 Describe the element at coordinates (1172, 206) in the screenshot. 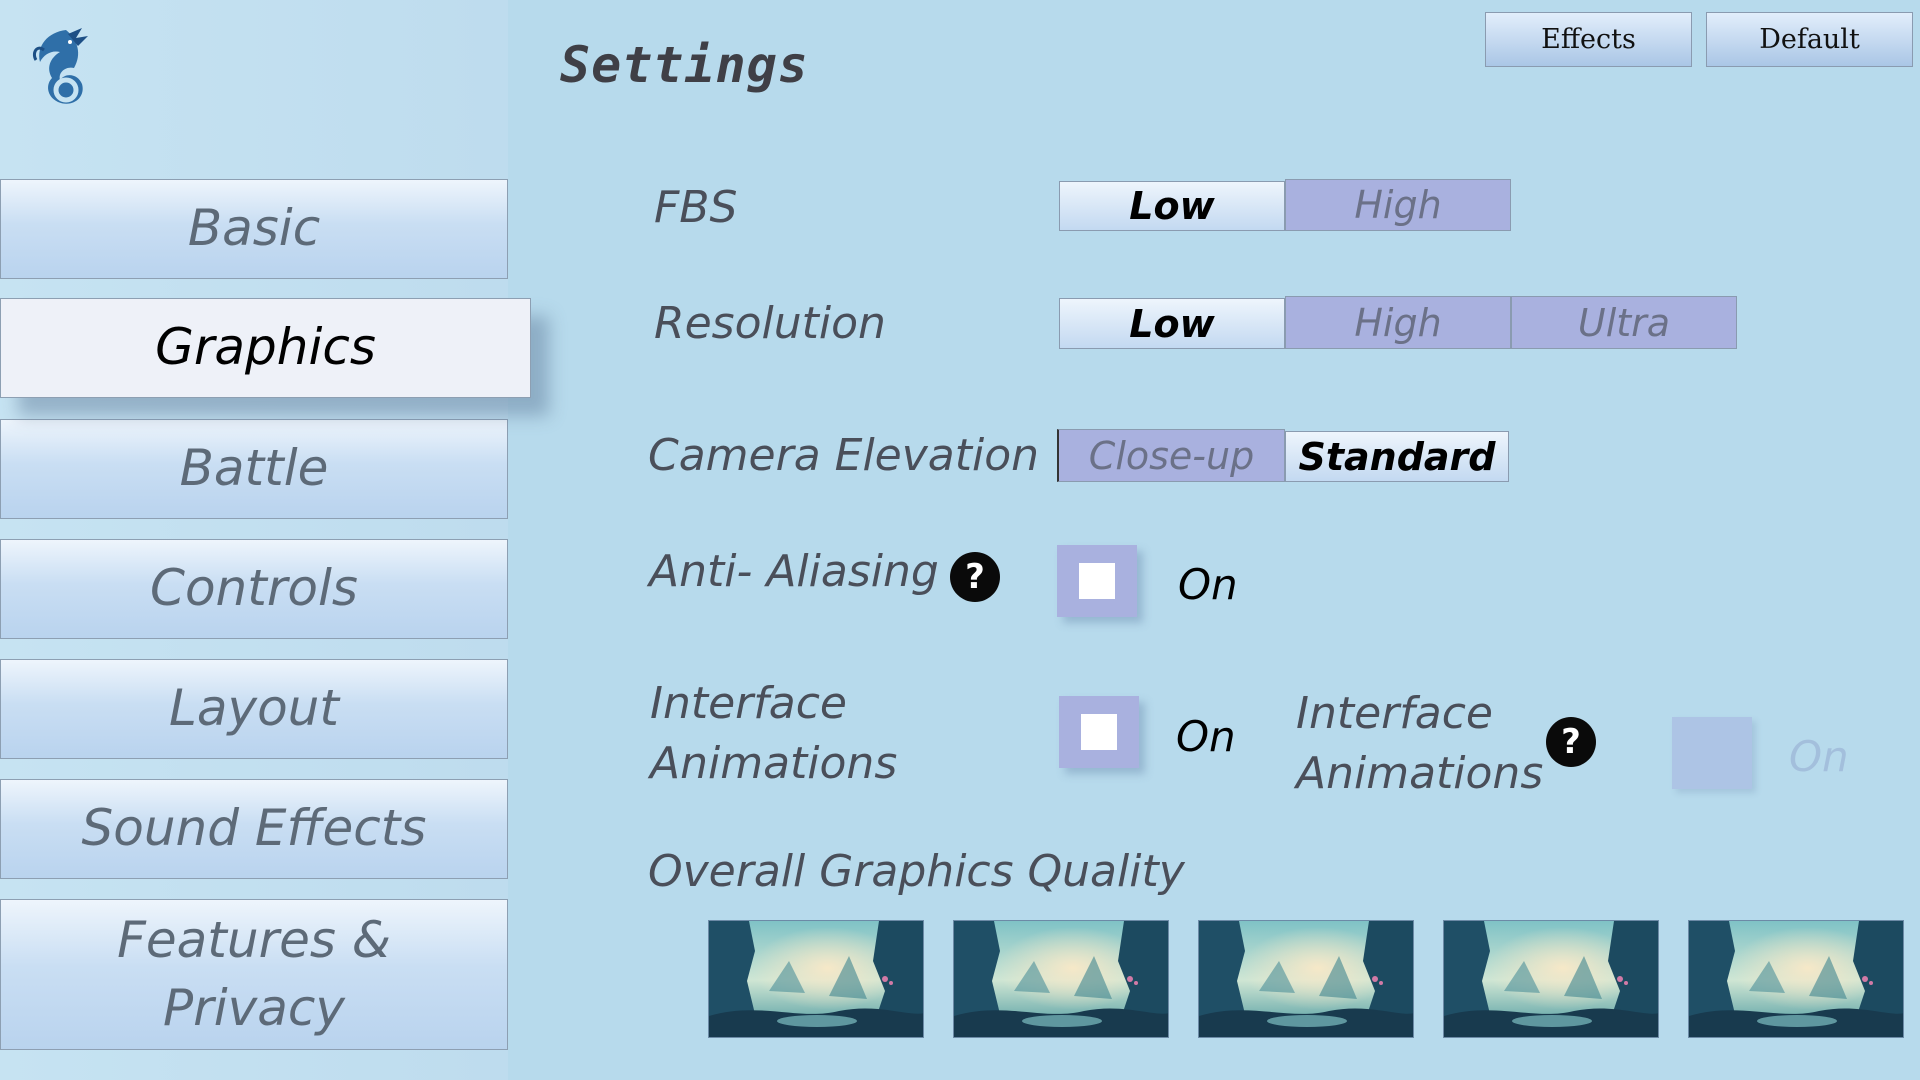

I see `fbs-low-option: Low` at that location.